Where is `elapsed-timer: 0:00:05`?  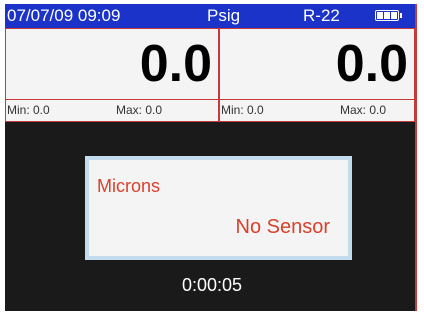
elapsed-timer: 0:00:05 is located at coordinates (212, 285).